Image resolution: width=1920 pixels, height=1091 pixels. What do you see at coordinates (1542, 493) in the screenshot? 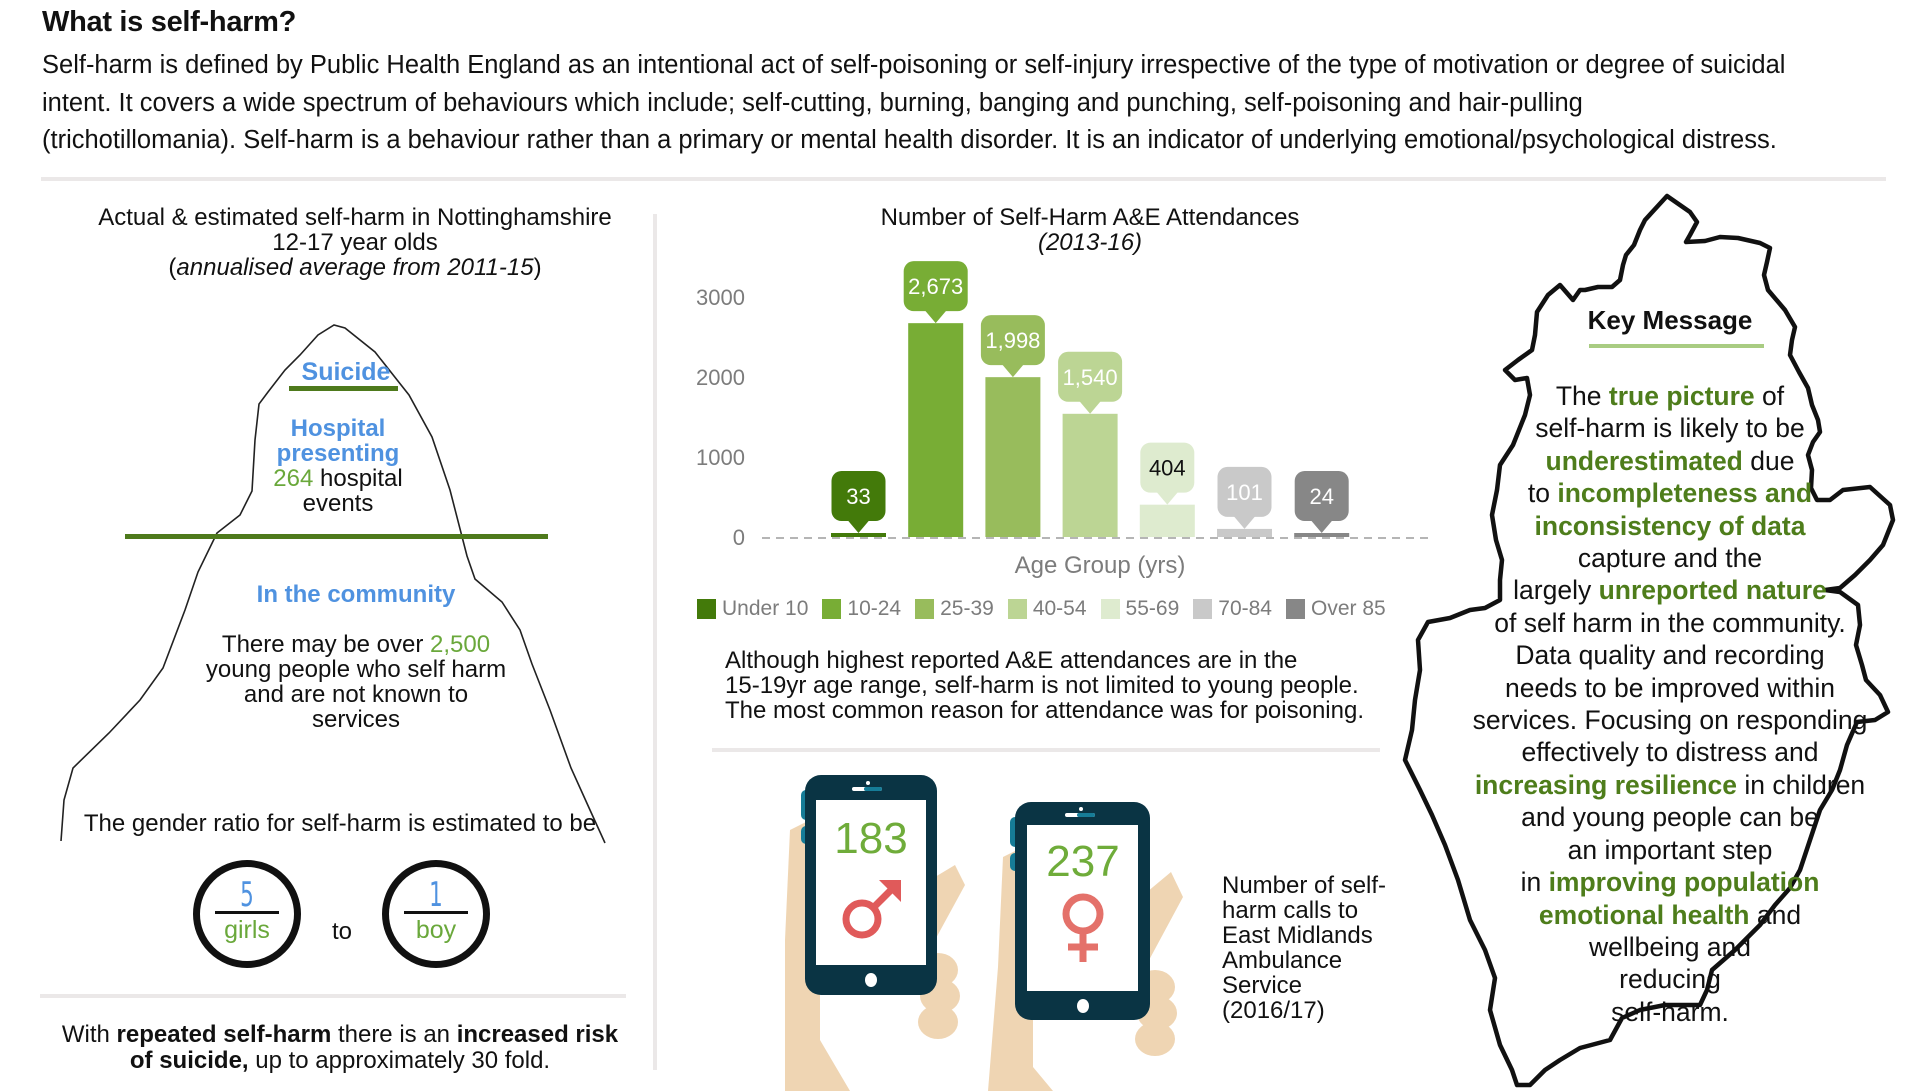
I see `key-message-text: to` at bounding box center [1542, 493].